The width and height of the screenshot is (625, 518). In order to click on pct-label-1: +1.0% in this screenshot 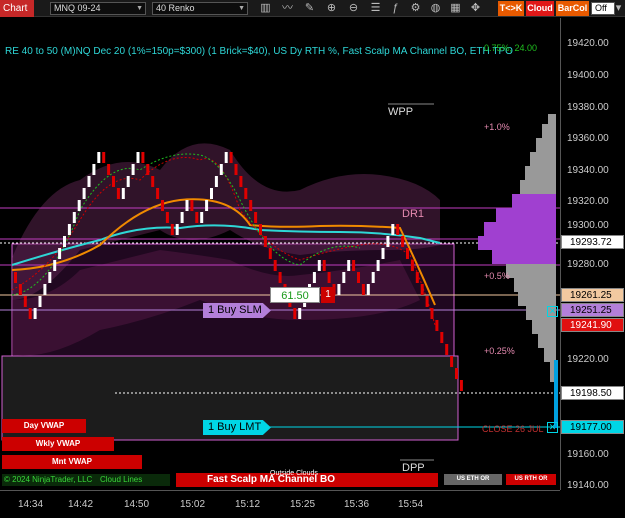, I will do `click(497, 127)`.